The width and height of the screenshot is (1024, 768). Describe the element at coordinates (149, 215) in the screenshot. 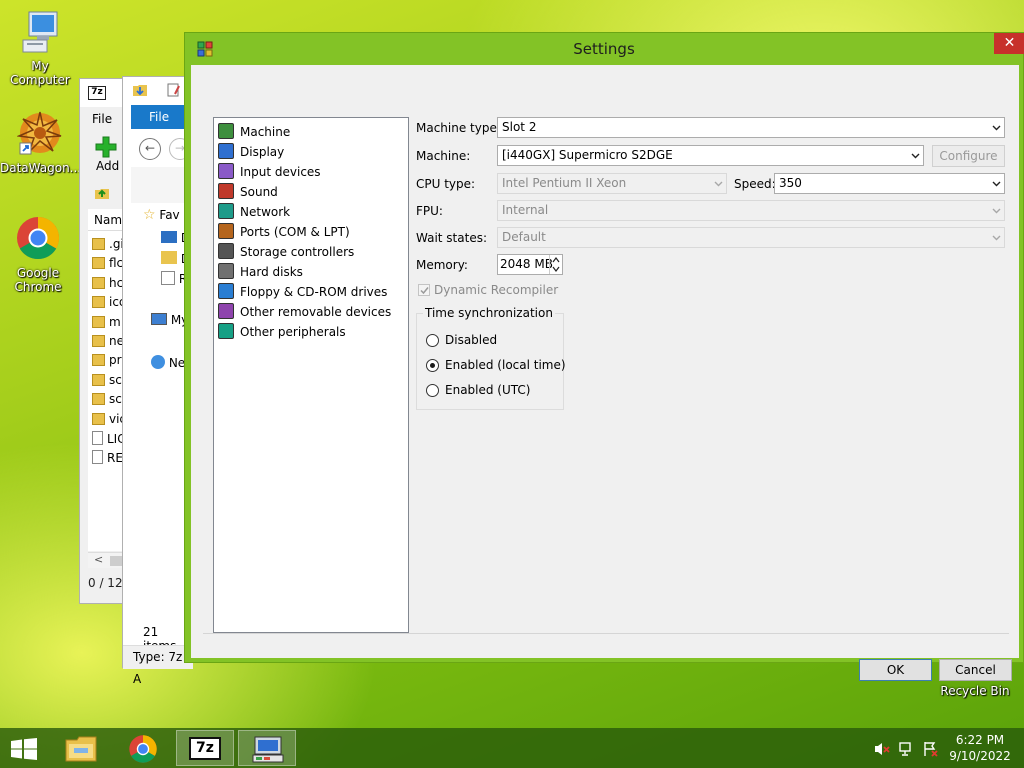

I see `star-icon: ☆` at that location.